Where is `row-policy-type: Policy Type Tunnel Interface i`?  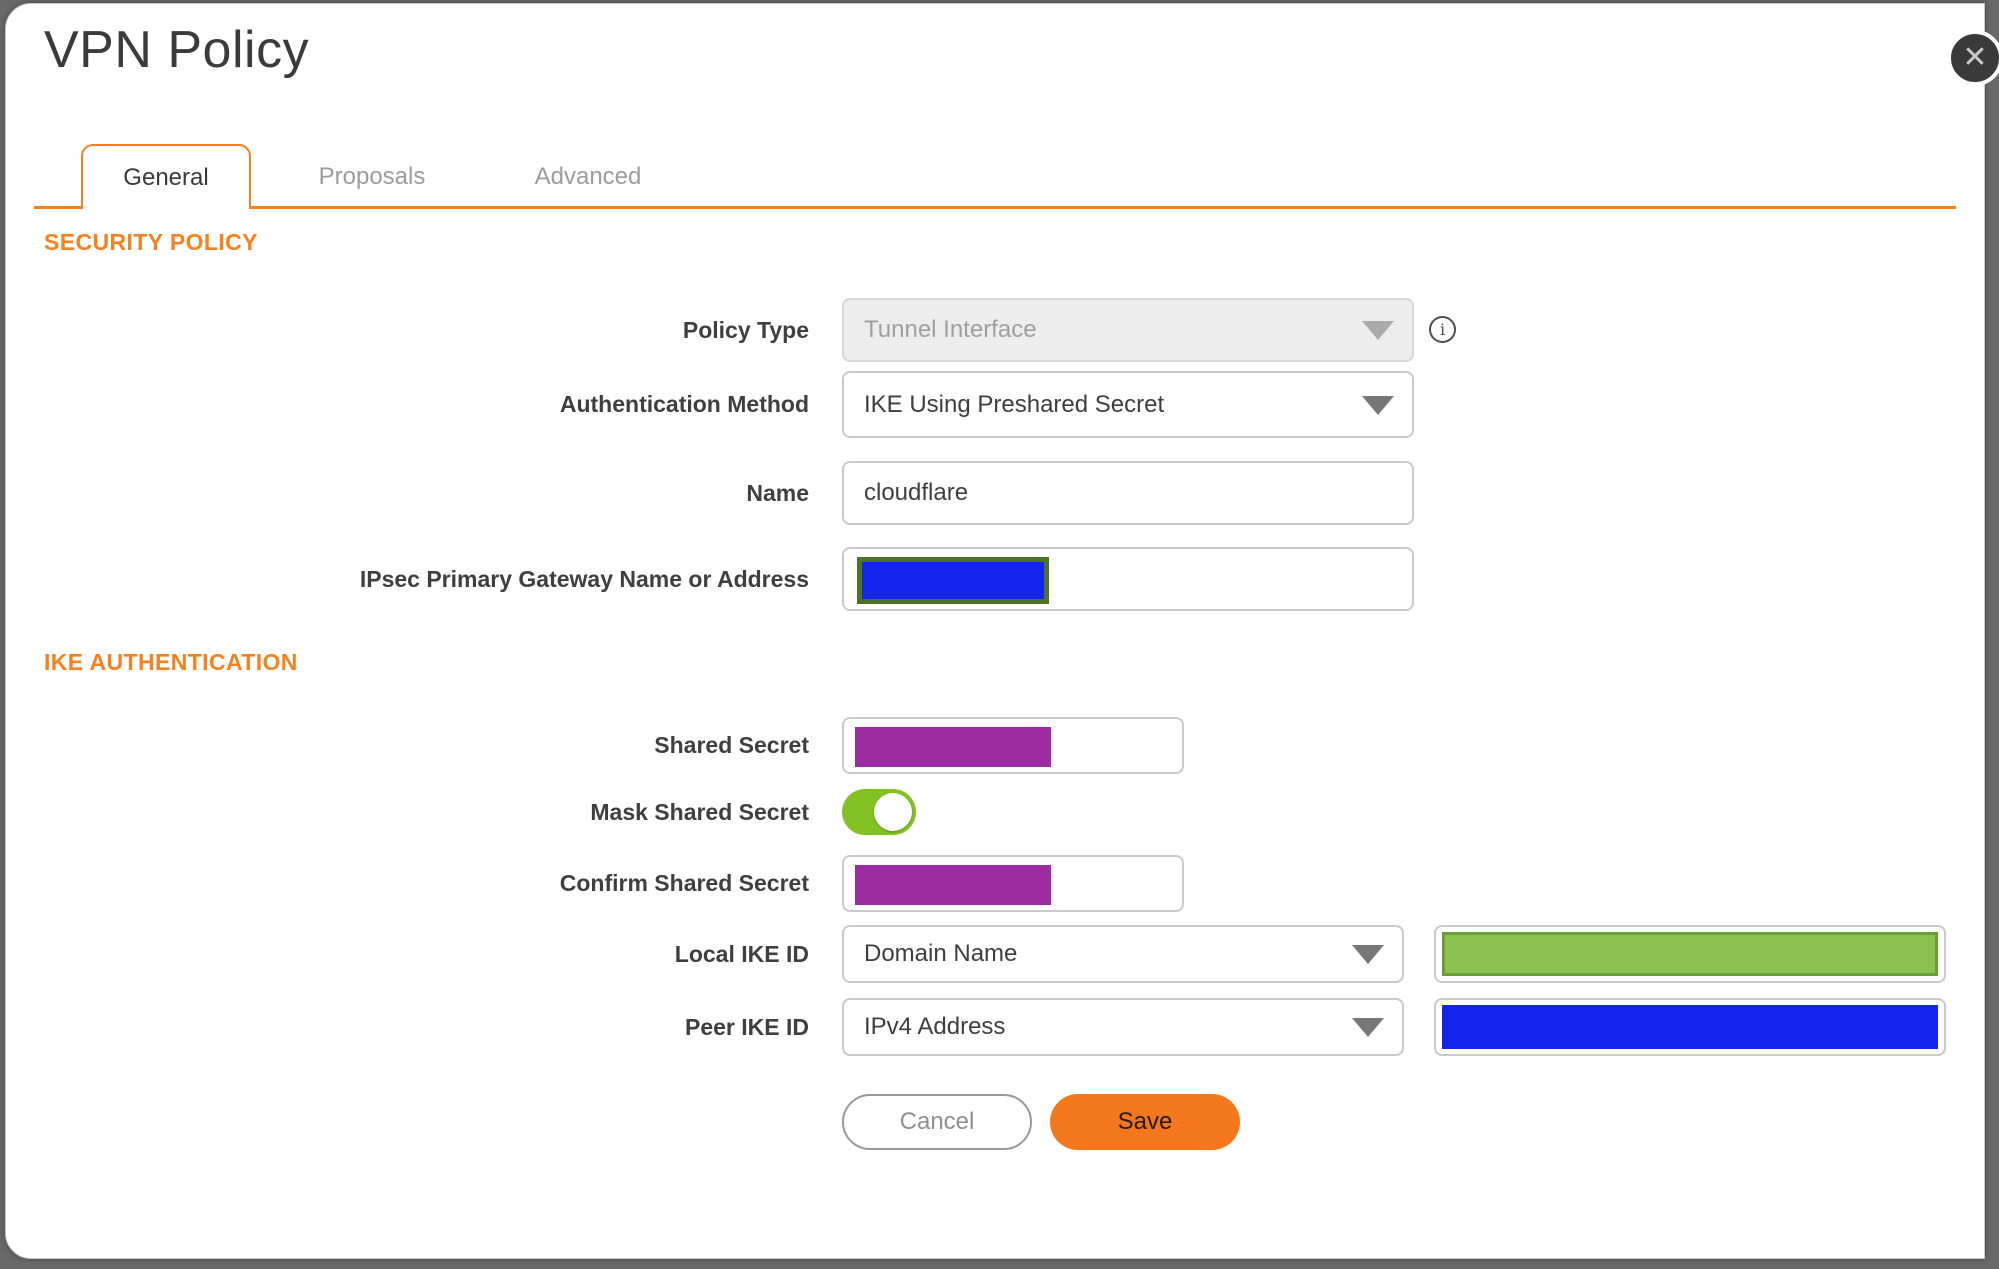 row-policy-type: Policy Type Tunnel Interface i is located at coordinates (995, 330).